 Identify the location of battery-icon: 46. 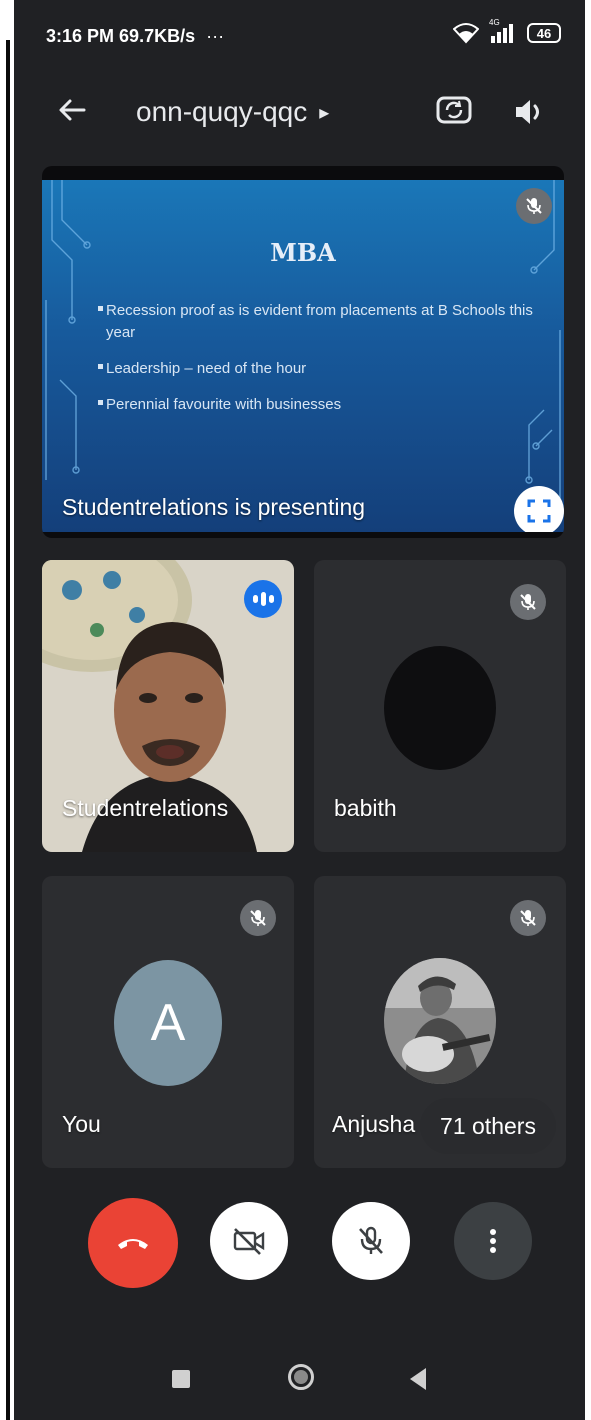
(544, 33).